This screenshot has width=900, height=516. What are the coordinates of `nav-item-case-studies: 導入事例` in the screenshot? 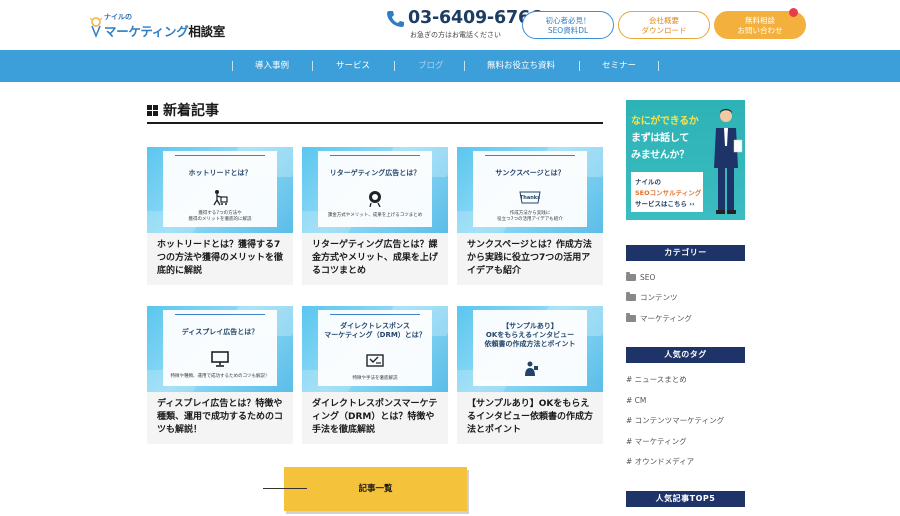 It's located at (272, 66).